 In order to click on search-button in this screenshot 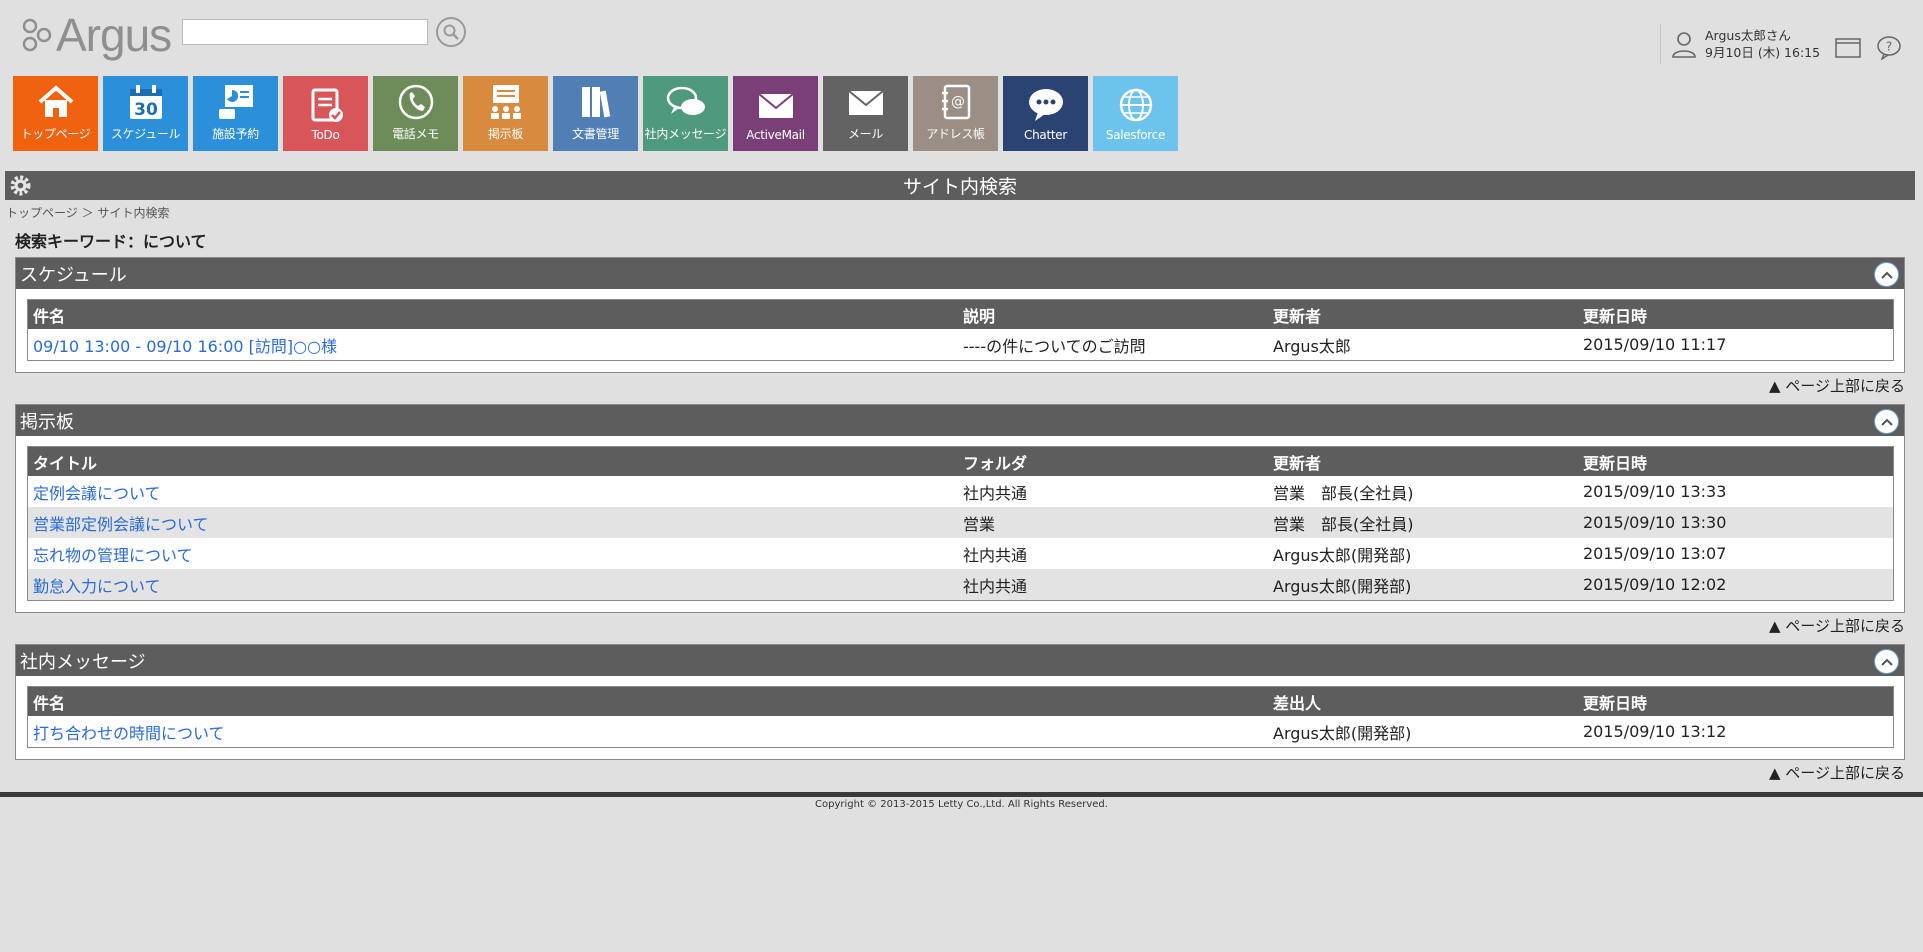, I will do `click(451, 32)`.